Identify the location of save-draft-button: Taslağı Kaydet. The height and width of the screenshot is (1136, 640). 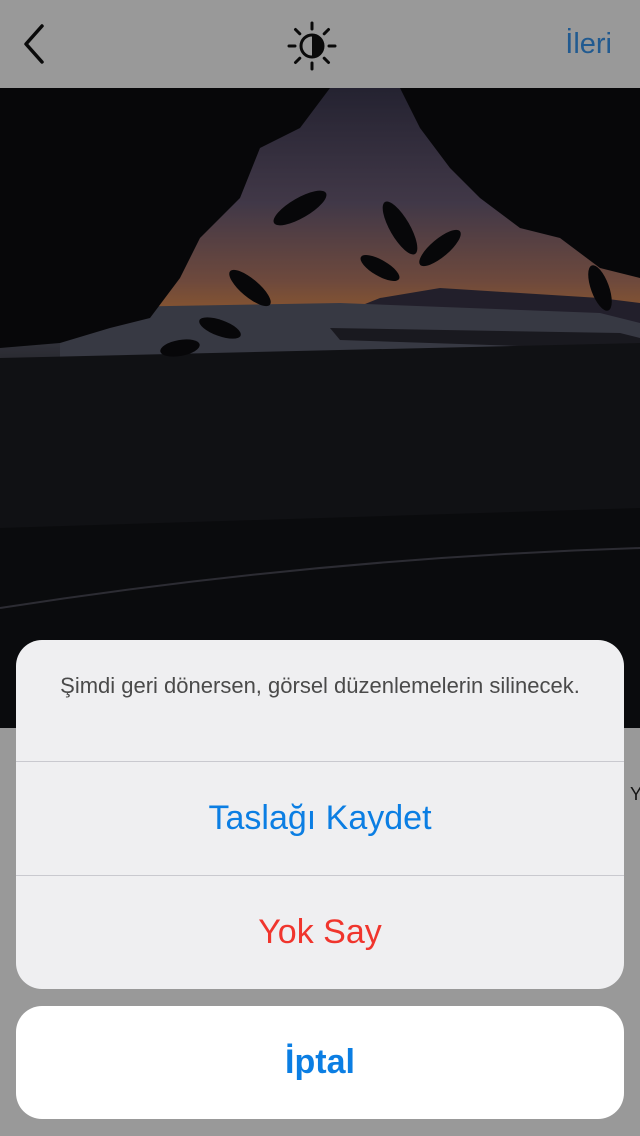
(320, 818).